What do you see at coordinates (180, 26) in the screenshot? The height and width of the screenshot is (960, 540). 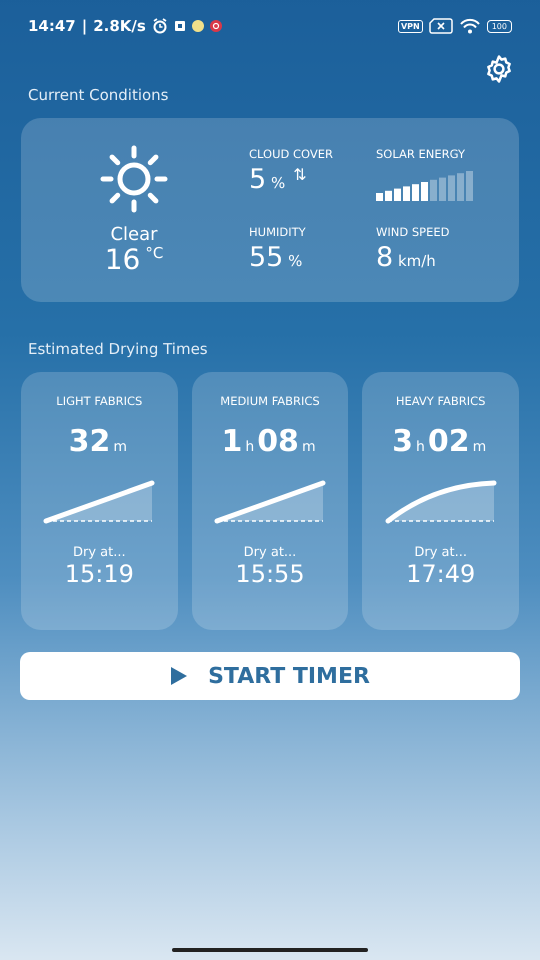 I see `square-icon` at bounding box center [180, 26].